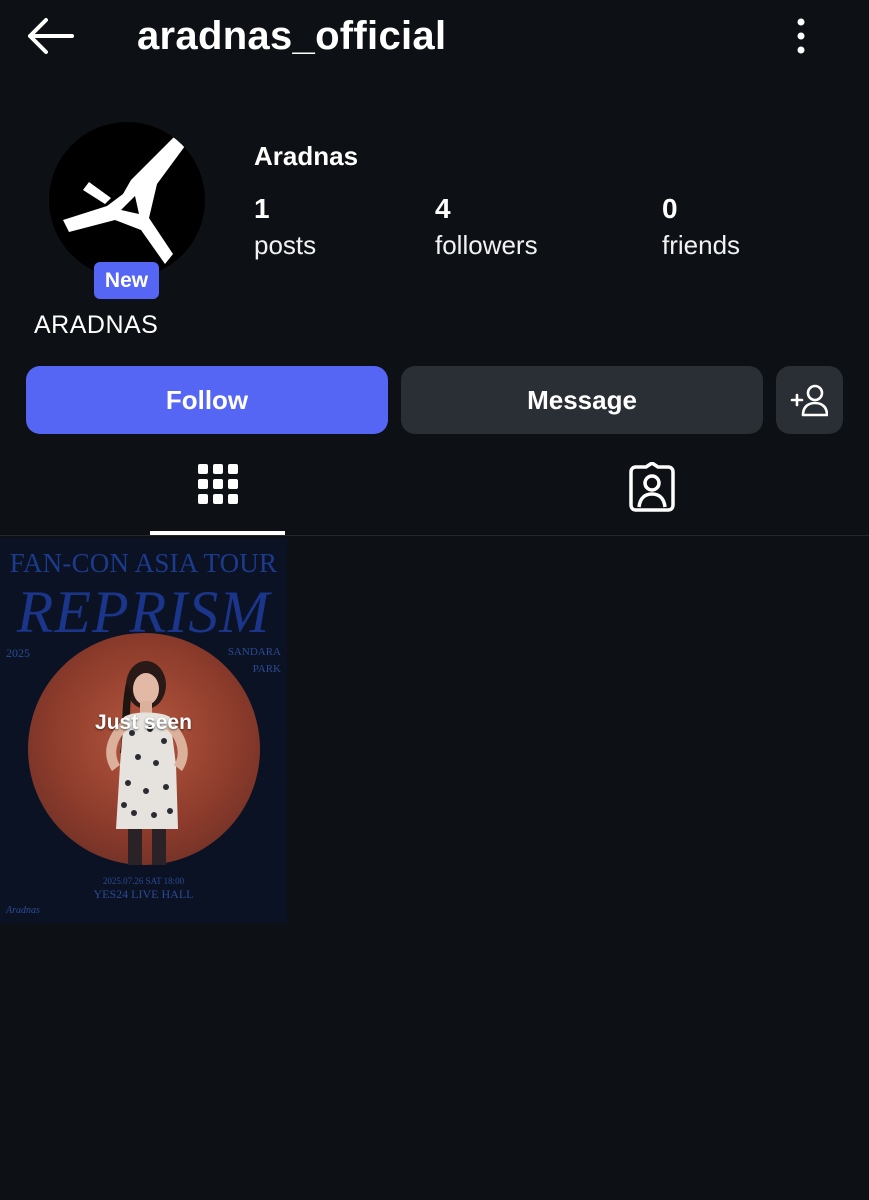  I want to click on person-silhouette, so click(147, 763).